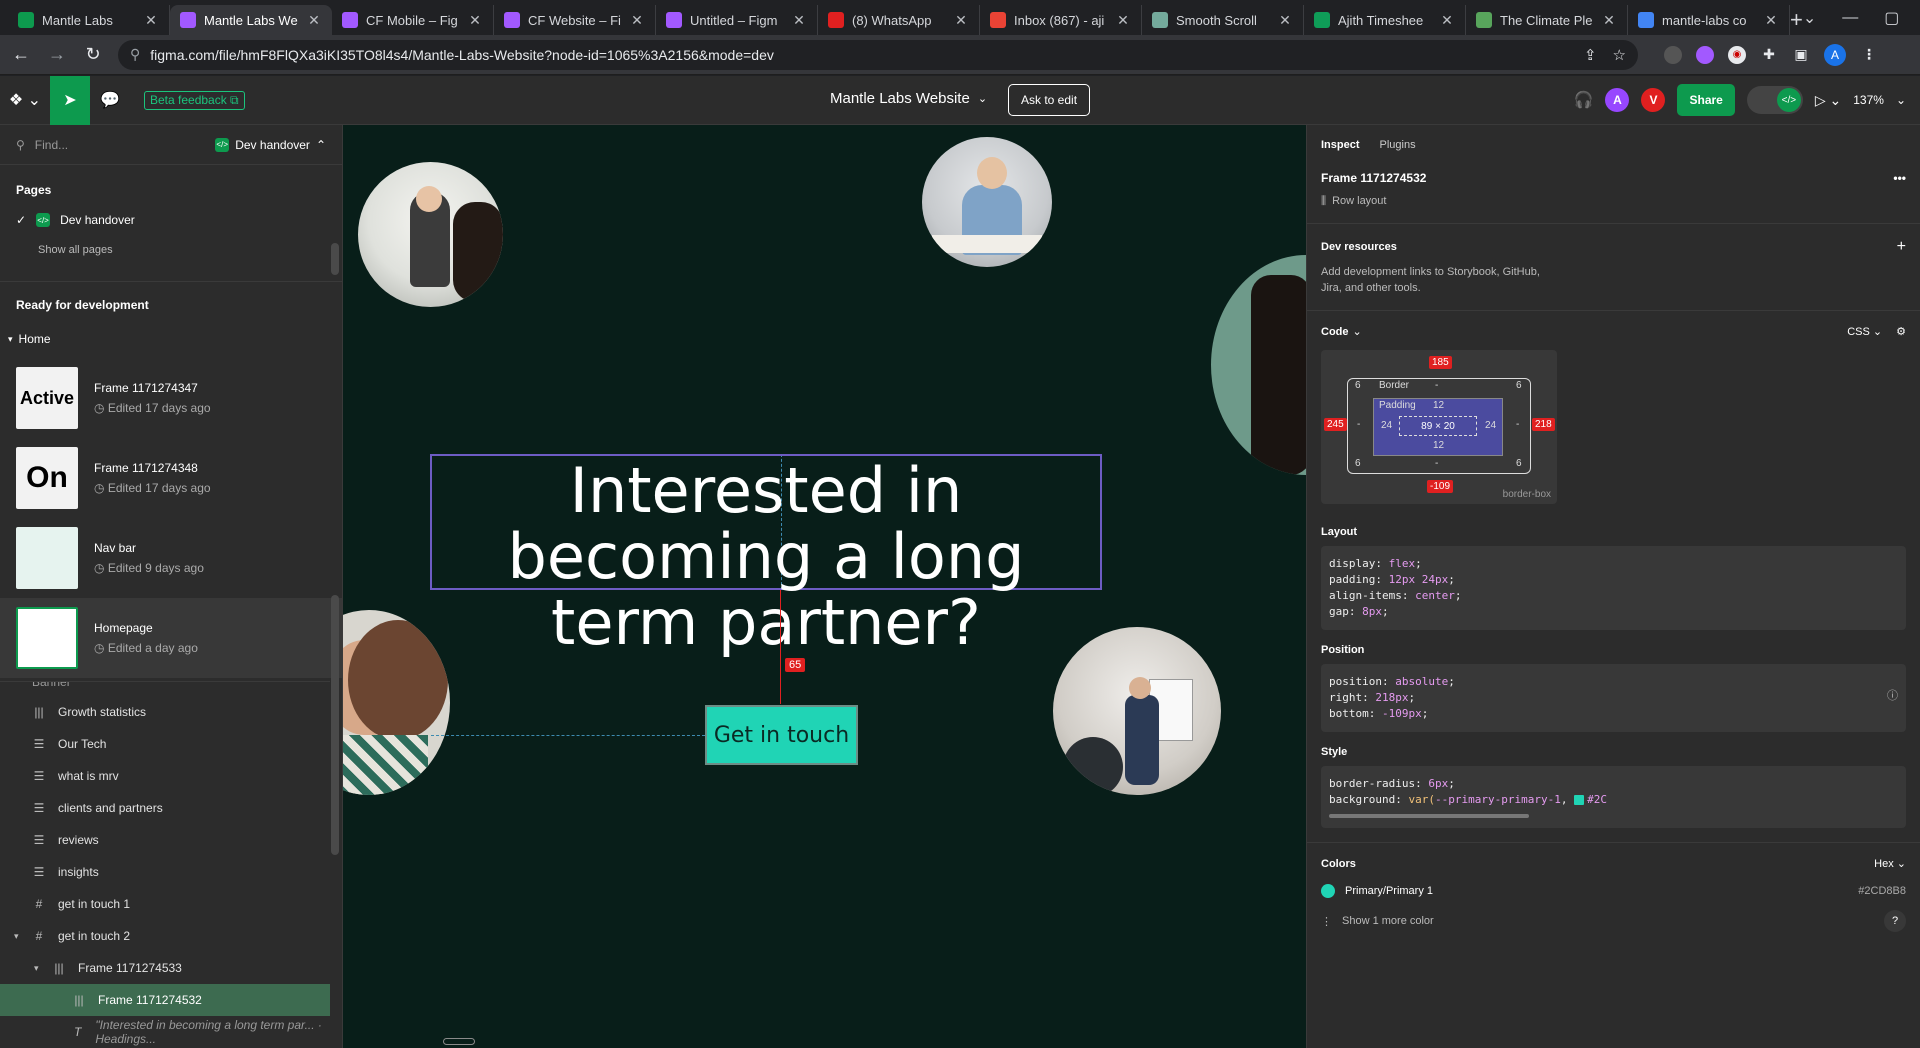 The width and height of the screenshot is (1920, 1048). Describe the element at coordinates (1547, 20) in the screenshot. I see `browser-tab: The Climate Ple ✕` at that location.